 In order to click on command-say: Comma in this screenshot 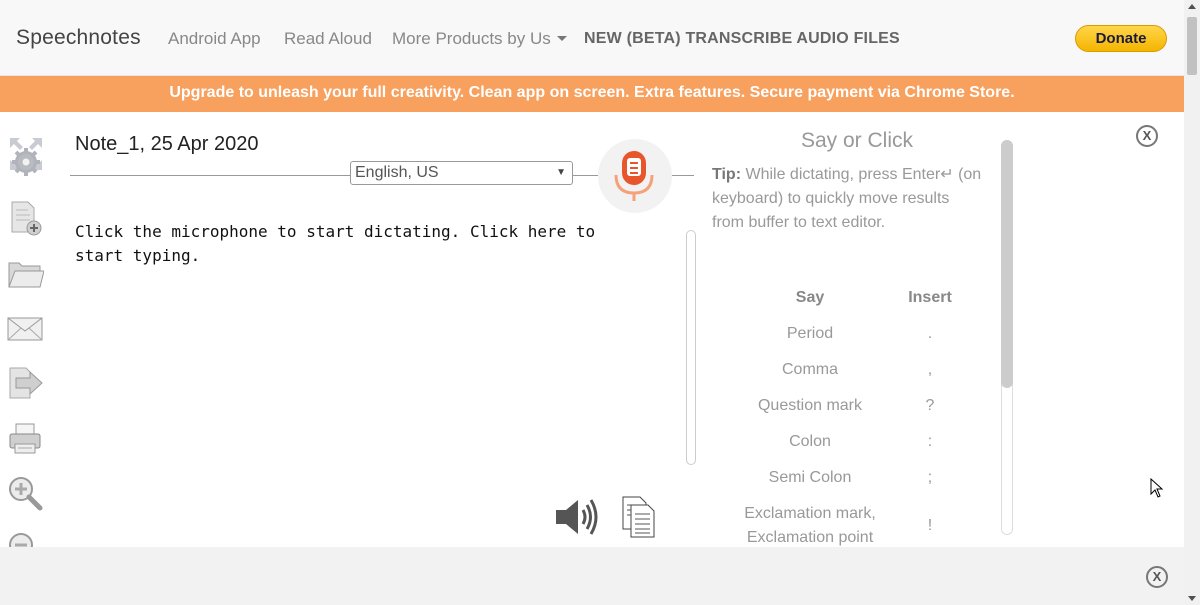, I will do `click(809, 369)`.